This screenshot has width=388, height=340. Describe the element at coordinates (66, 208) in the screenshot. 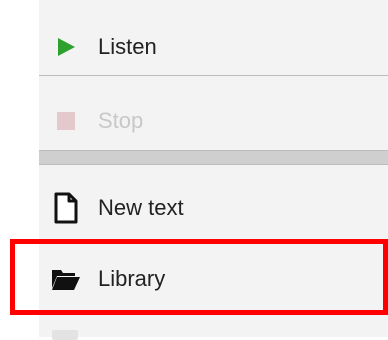

I see `new-document-icon` at that location.